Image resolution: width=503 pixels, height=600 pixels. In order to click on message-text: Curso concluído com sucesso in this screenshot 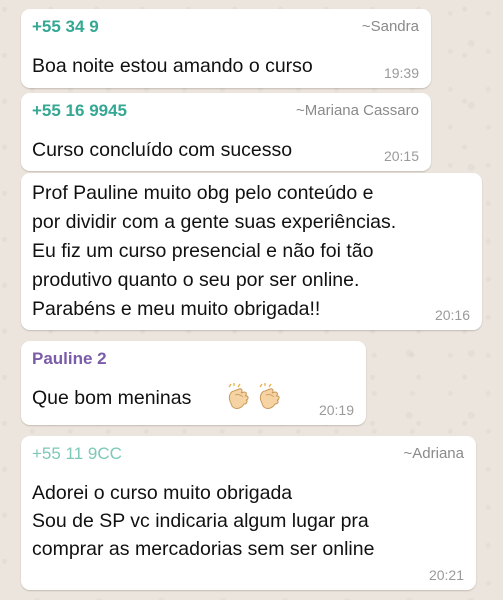, I will do `click(162, 150)`.